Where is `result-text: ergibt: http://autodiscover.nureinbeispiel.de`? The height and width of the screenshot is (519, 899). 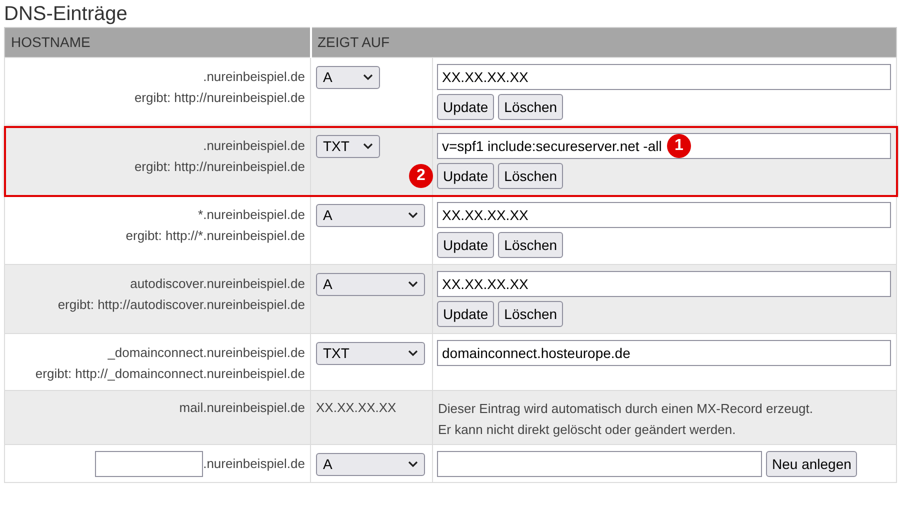
result-text: ergibt: http://autodiscover.nureinbeispiel.de is located at coordinates (180, 305).